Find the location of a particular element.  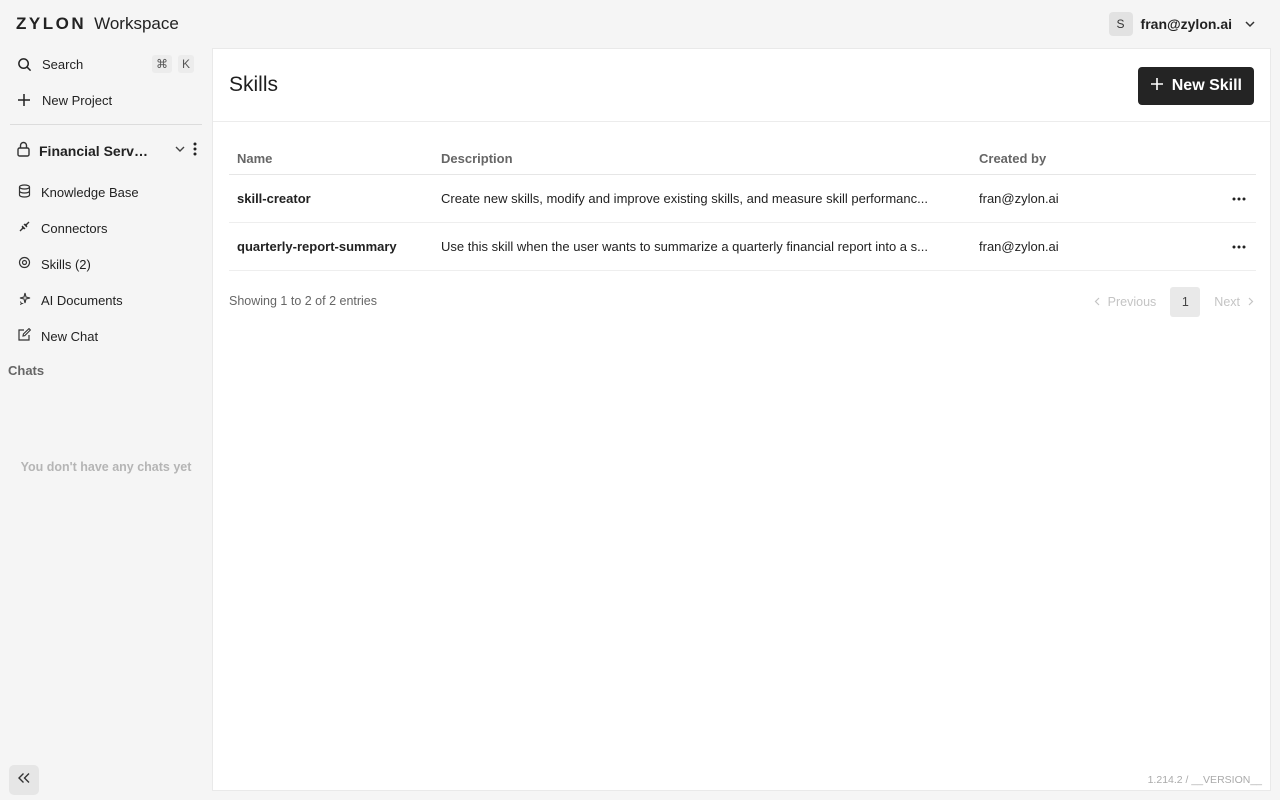

sparkles-icon is located at coordinates (24, 300).